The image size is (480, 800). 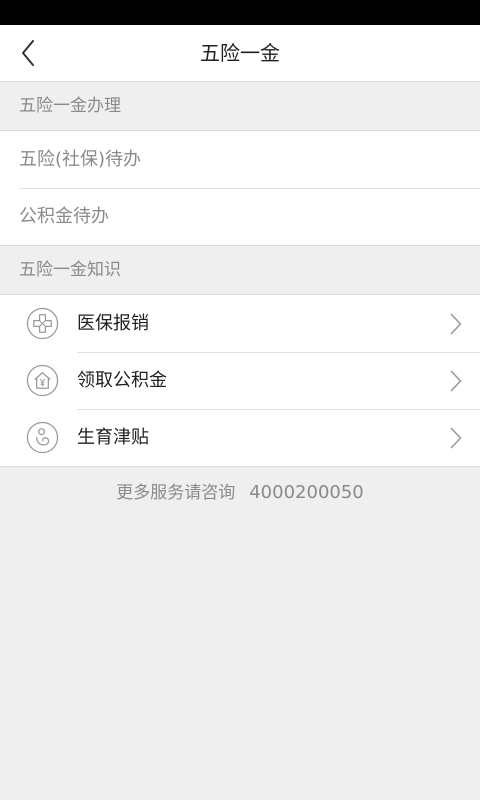 I want to click on list-item-housing-fund-todo: 公积金待办, so click(x=240, y=216).